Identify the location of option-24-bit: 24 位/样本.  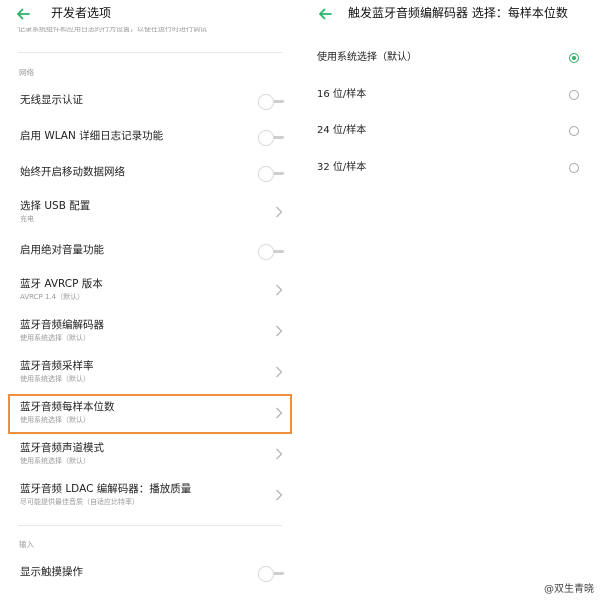
(450, 131).